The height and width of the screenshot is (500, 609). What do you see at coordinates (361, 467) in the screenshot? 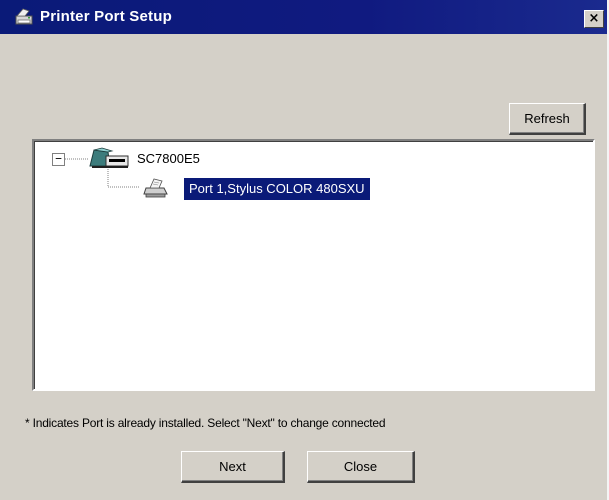
I see `close-button: Close` at bounding box center [361, 467].